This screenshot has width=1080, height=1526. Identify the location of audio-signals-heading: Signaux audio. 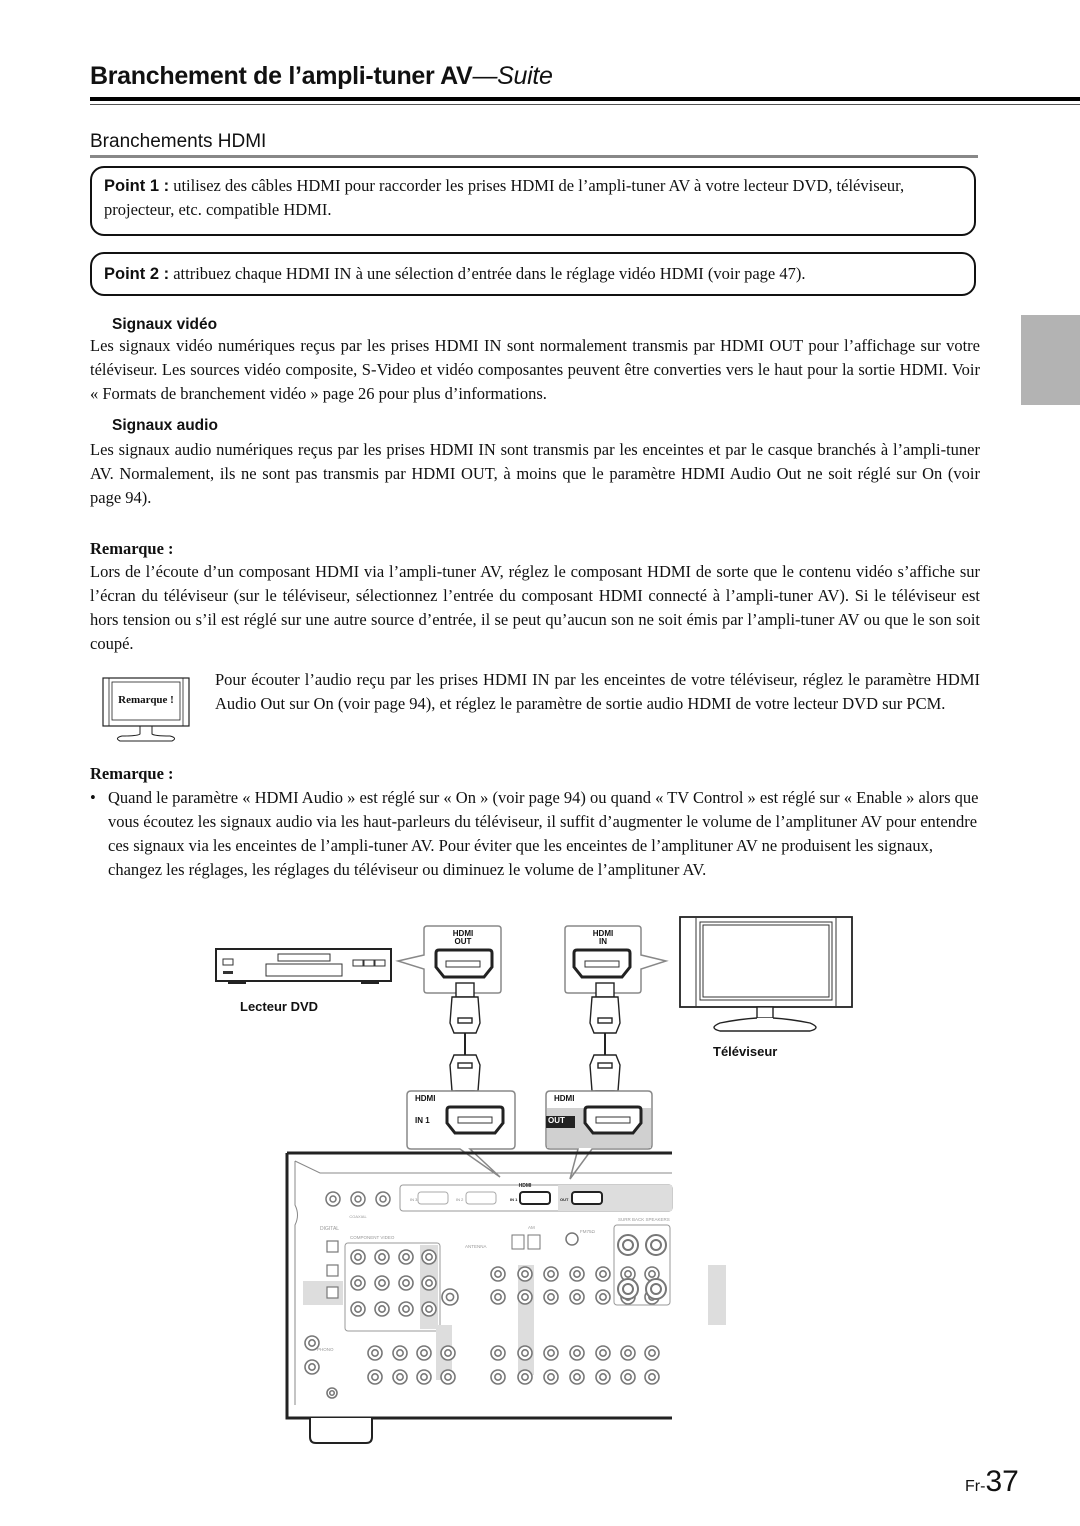
(165, 425).